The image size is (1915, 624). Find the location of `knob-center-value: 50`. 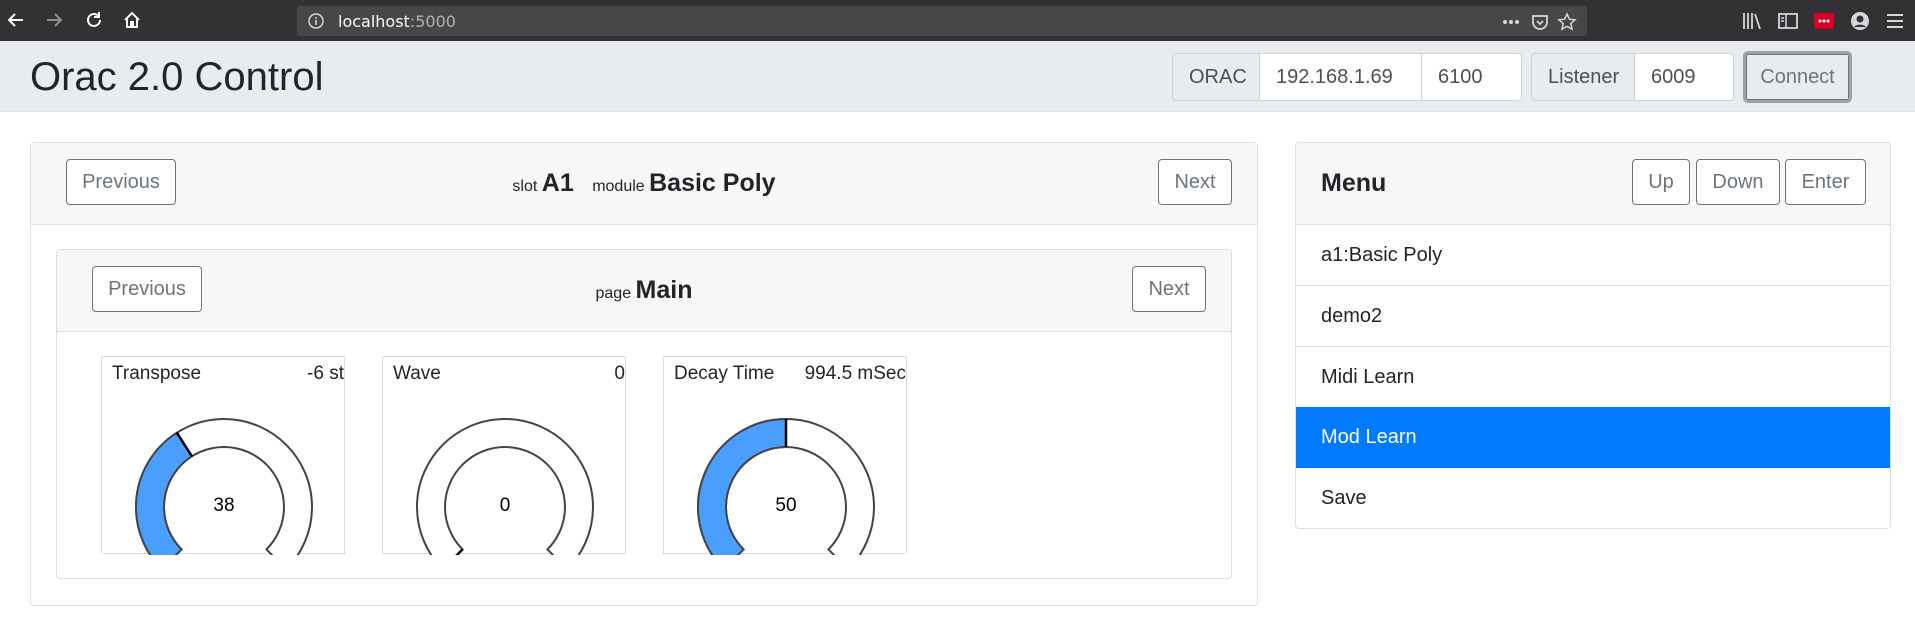

knob-center-value: 50 is located at coordinates (785, 505).